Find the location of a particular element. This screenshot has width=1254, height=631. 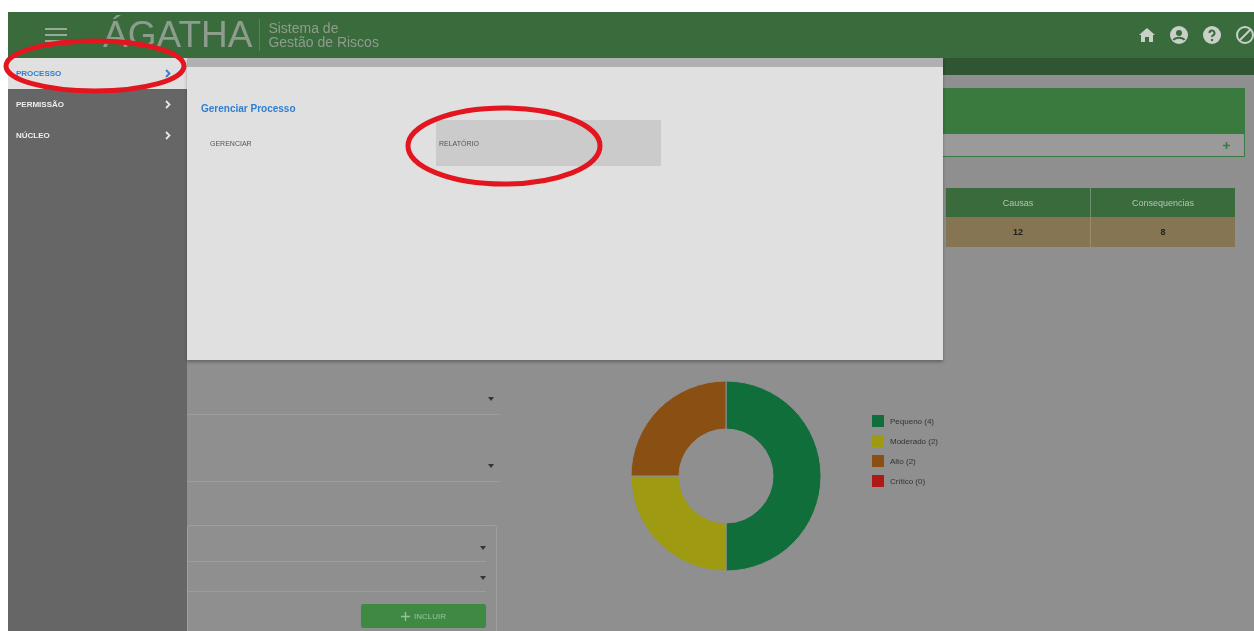

expand-row is located at coordinates (1092, 145).